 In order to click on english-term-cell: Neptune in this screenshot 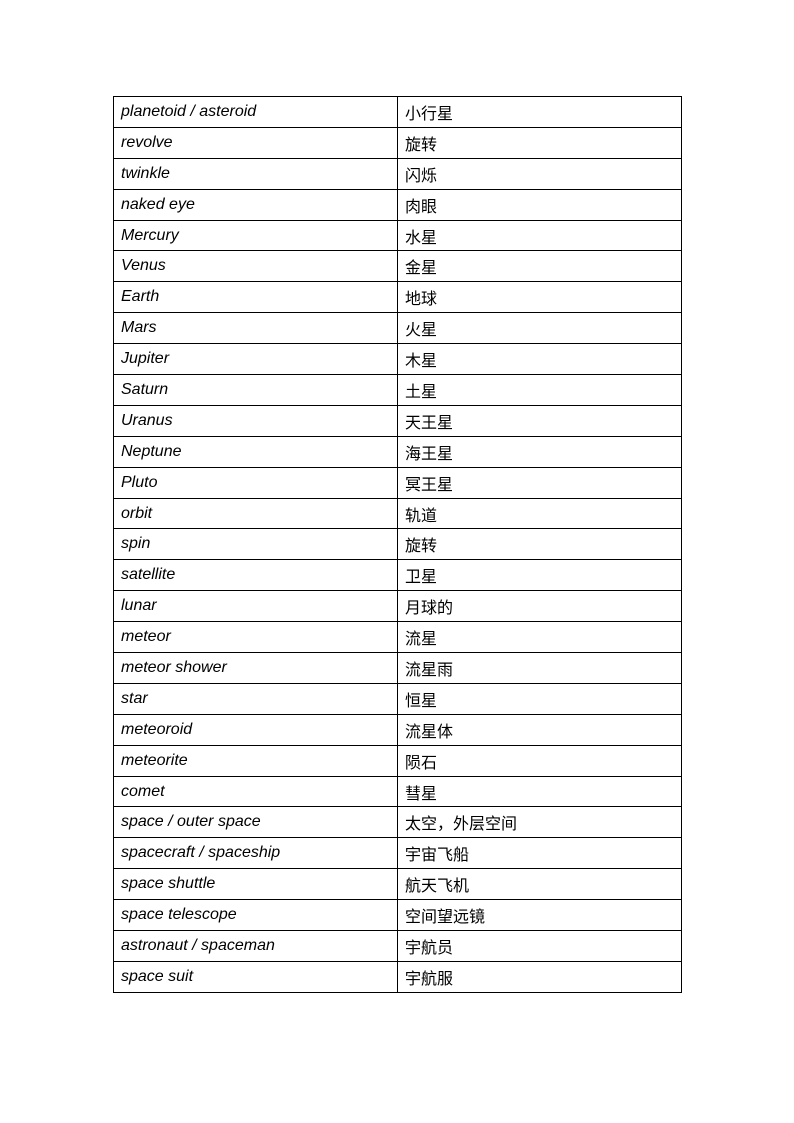, I will do `click(255, 451)`.